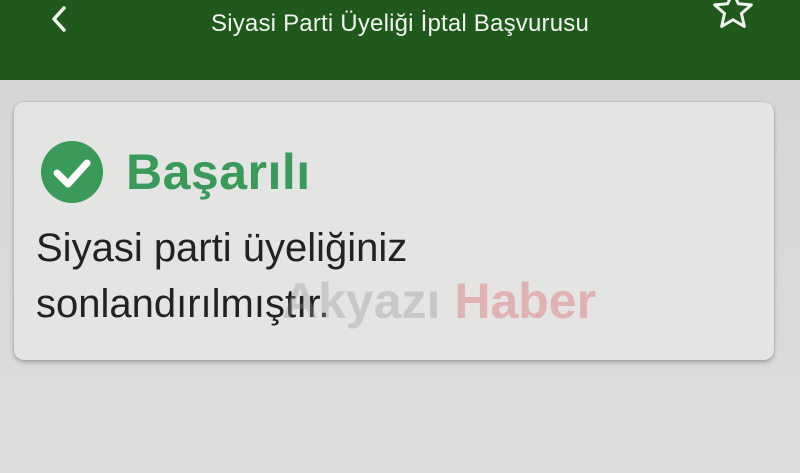  I want to click on status-title: Başarılı, so click(218, 172).